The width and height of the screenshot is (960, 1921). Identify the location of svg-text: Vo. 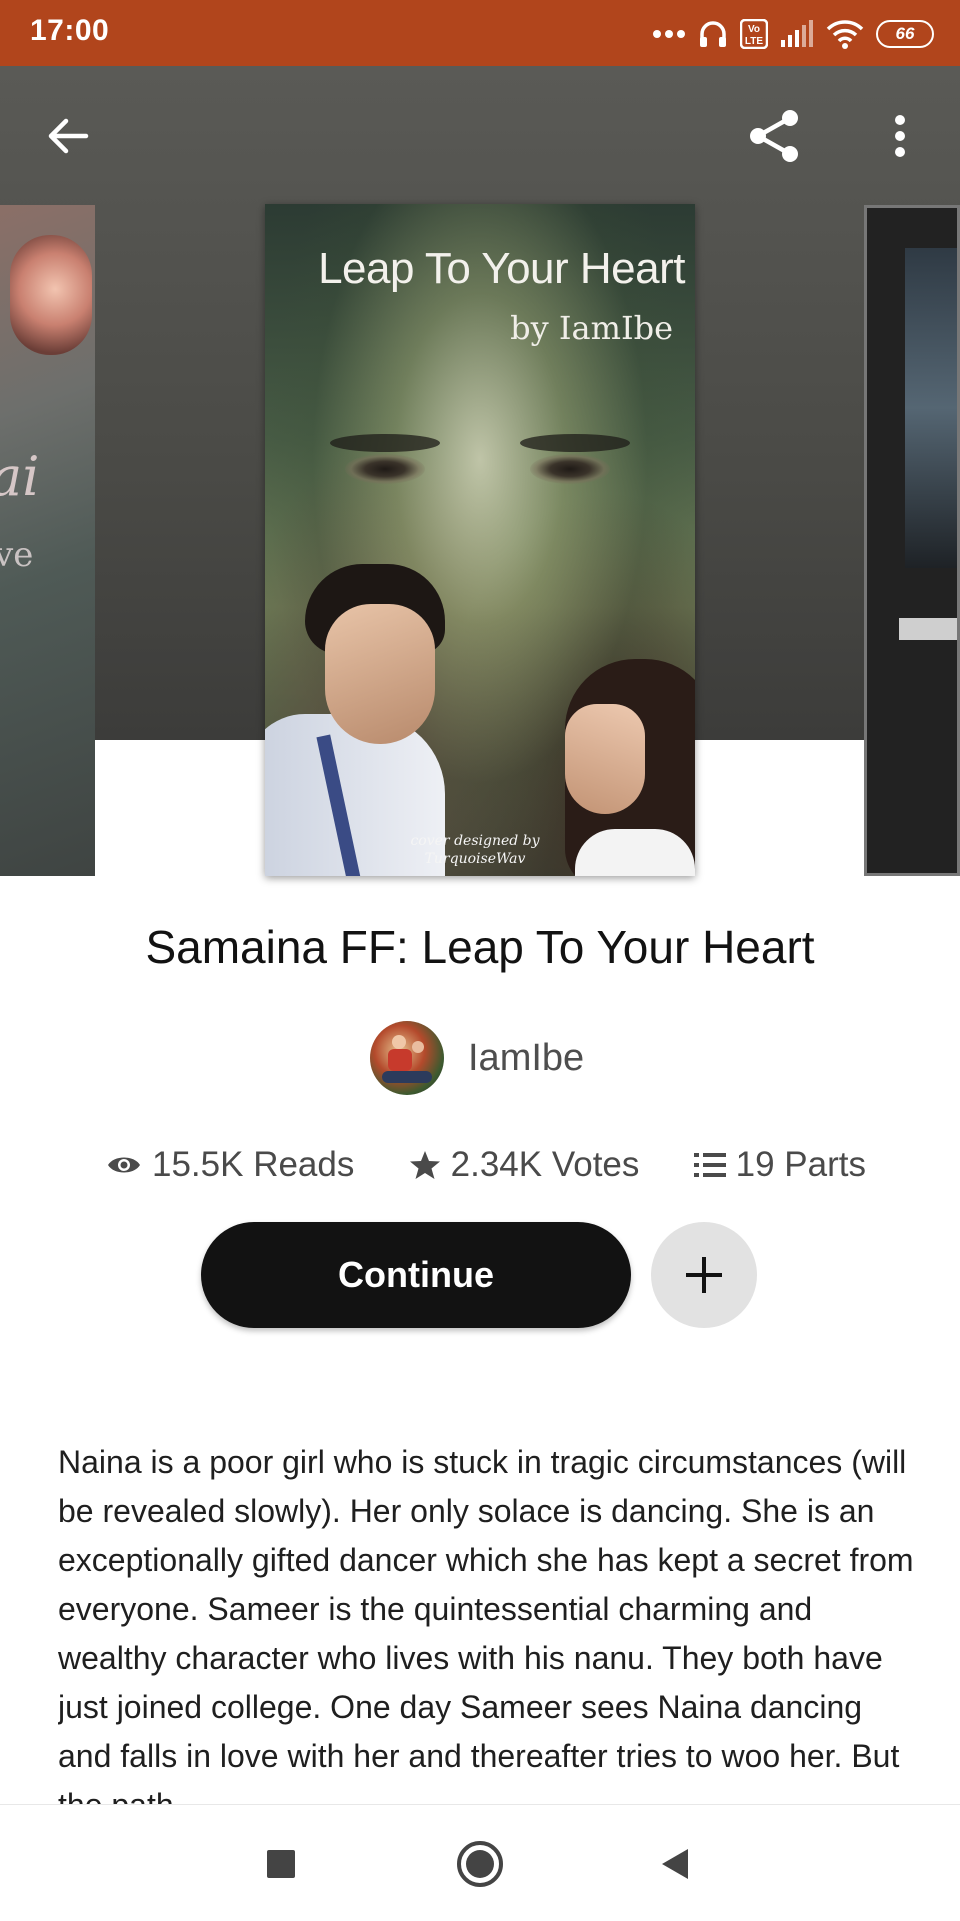
(754, 29).